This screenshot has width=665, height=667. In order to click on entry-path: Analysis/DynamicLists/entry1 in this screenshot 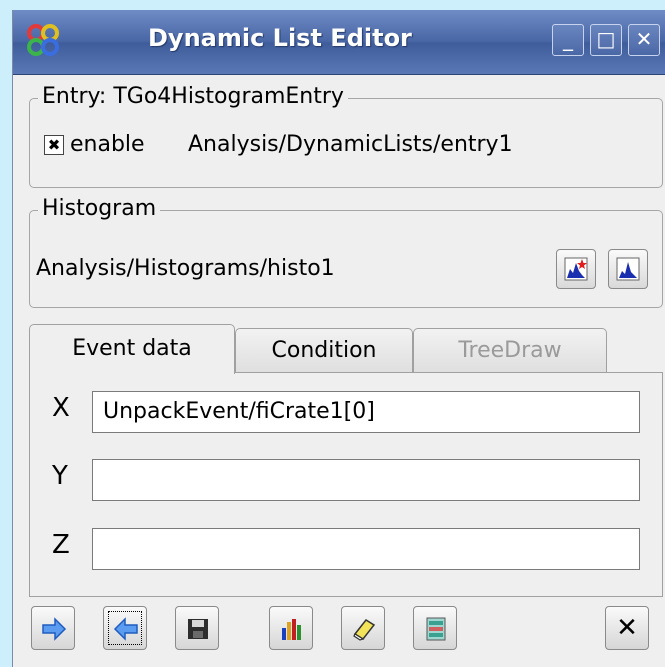, I will do `click(350, 144)`.